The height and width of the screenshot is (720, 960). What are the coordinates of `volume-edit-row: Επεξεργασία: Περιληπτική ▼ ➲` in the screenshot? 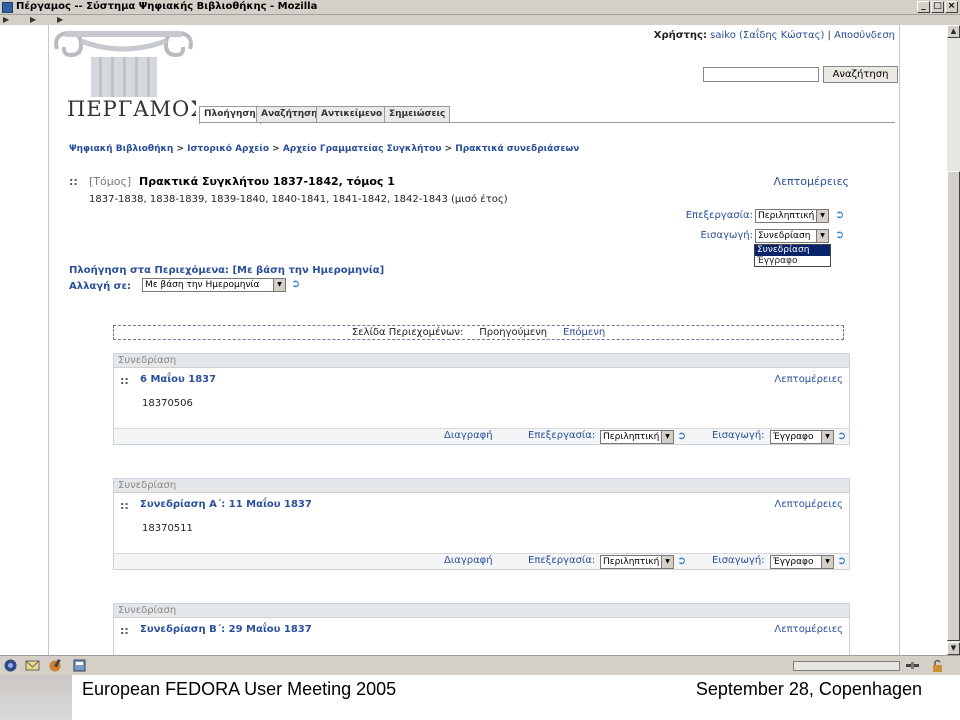 It's located at (699, 216).